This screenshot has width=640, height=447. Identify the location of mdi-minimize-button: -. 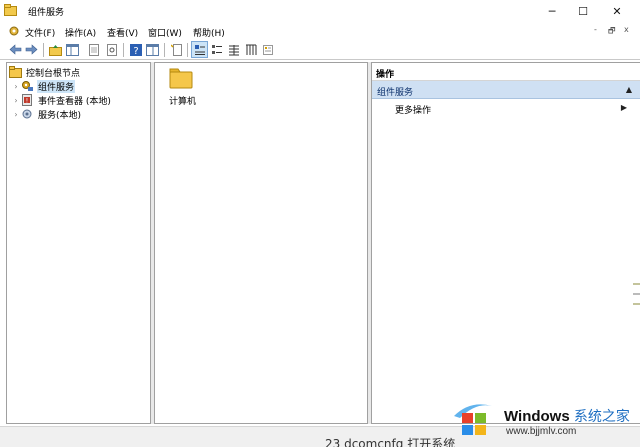
(595, 29).